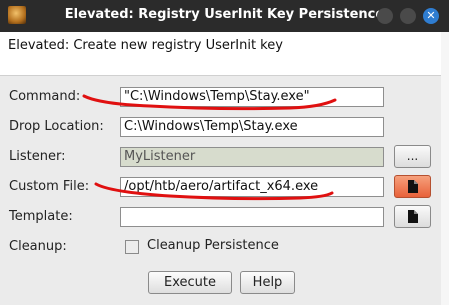  I want to click on drop-location-label: Drop Location:, so click(56, 126).